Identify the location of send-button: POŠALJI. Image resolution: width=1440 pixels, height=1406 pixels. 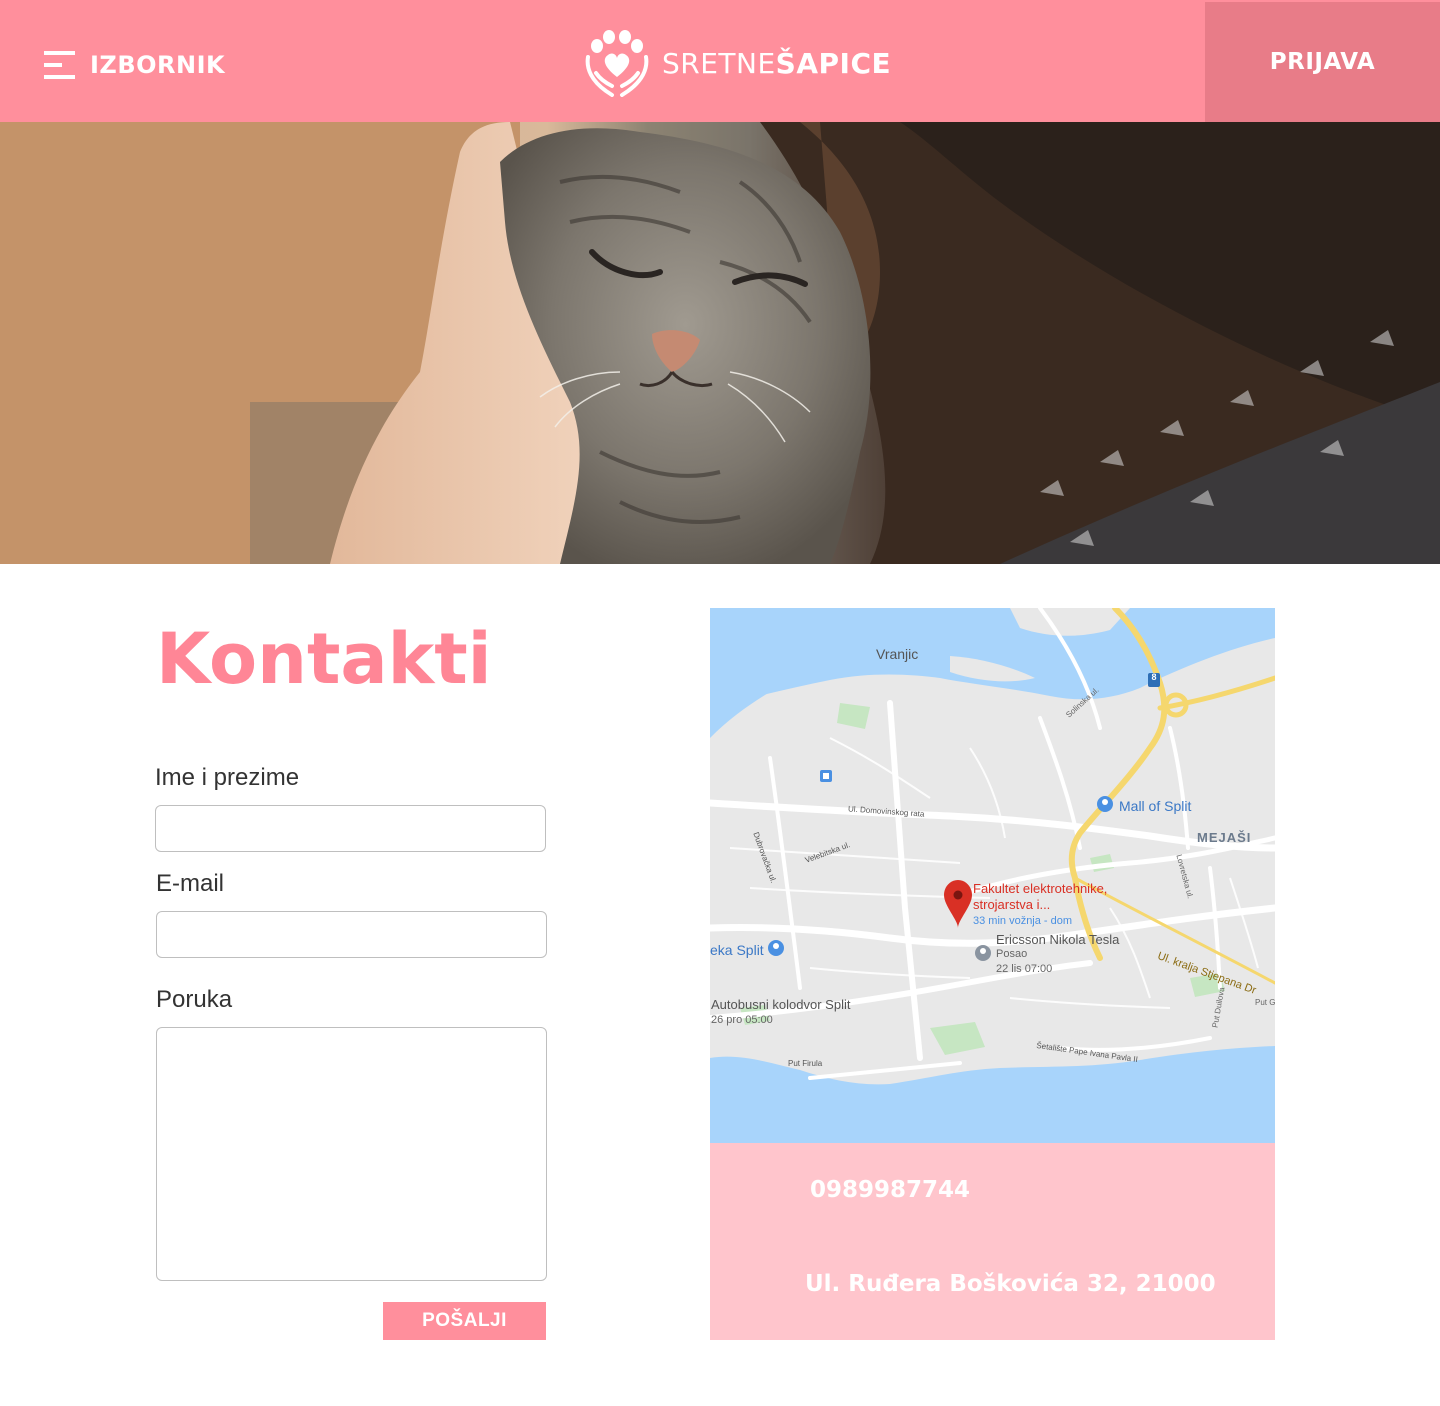
(464, 1321).